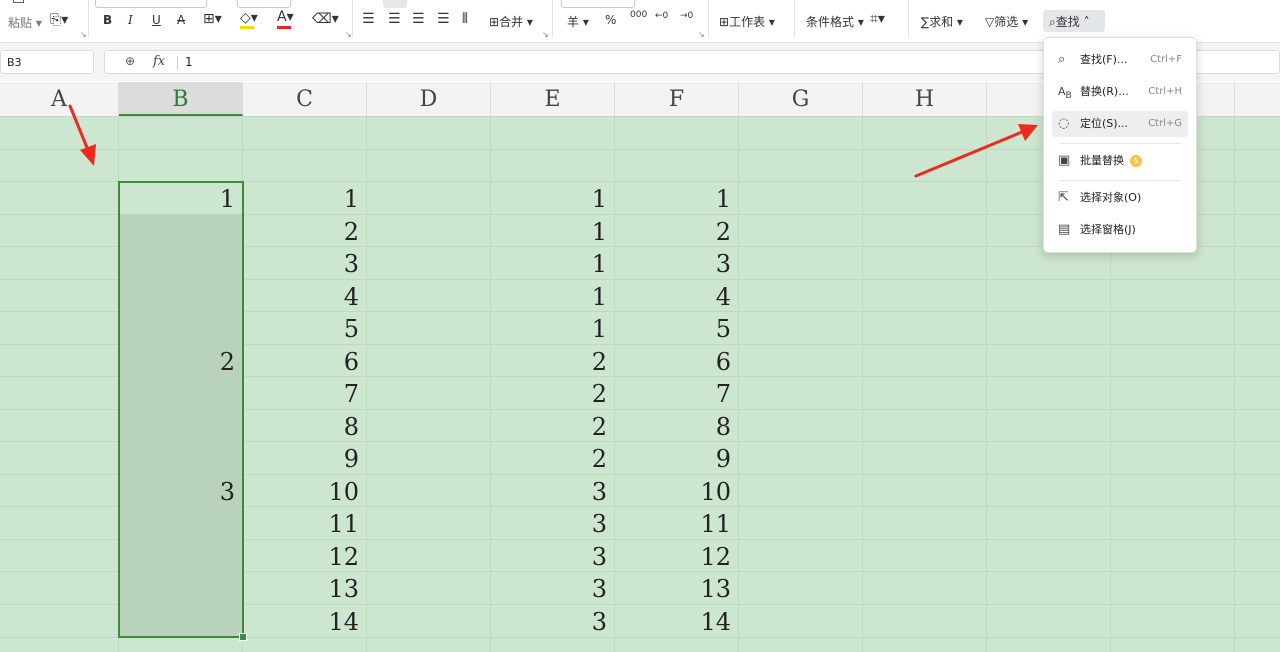 The image size is (1280, 652). What do you see at coordinates (181, 490) in the screenshot?
I see `cell-b12: 3` at bounding box center [181, 490].